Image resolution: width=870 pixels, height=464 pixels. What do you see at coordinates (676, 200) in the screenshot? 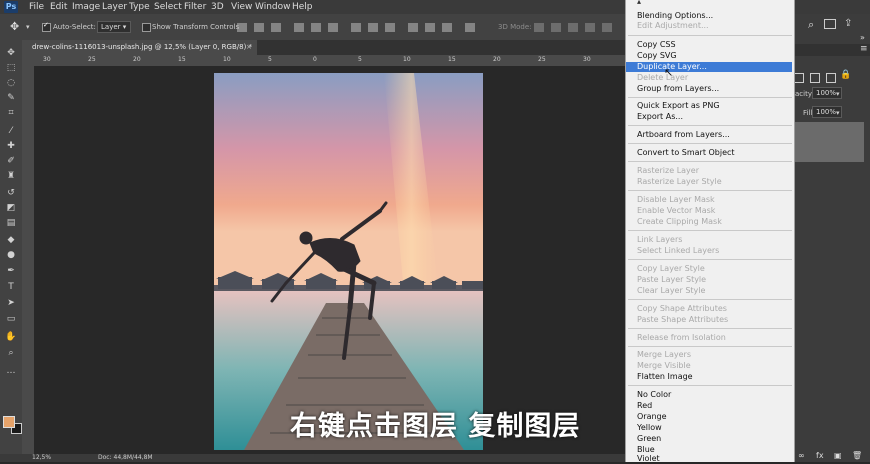
I see `menu-item-disable-layer-mask: Disable Layer Mask` at bounding box center [676, 200].